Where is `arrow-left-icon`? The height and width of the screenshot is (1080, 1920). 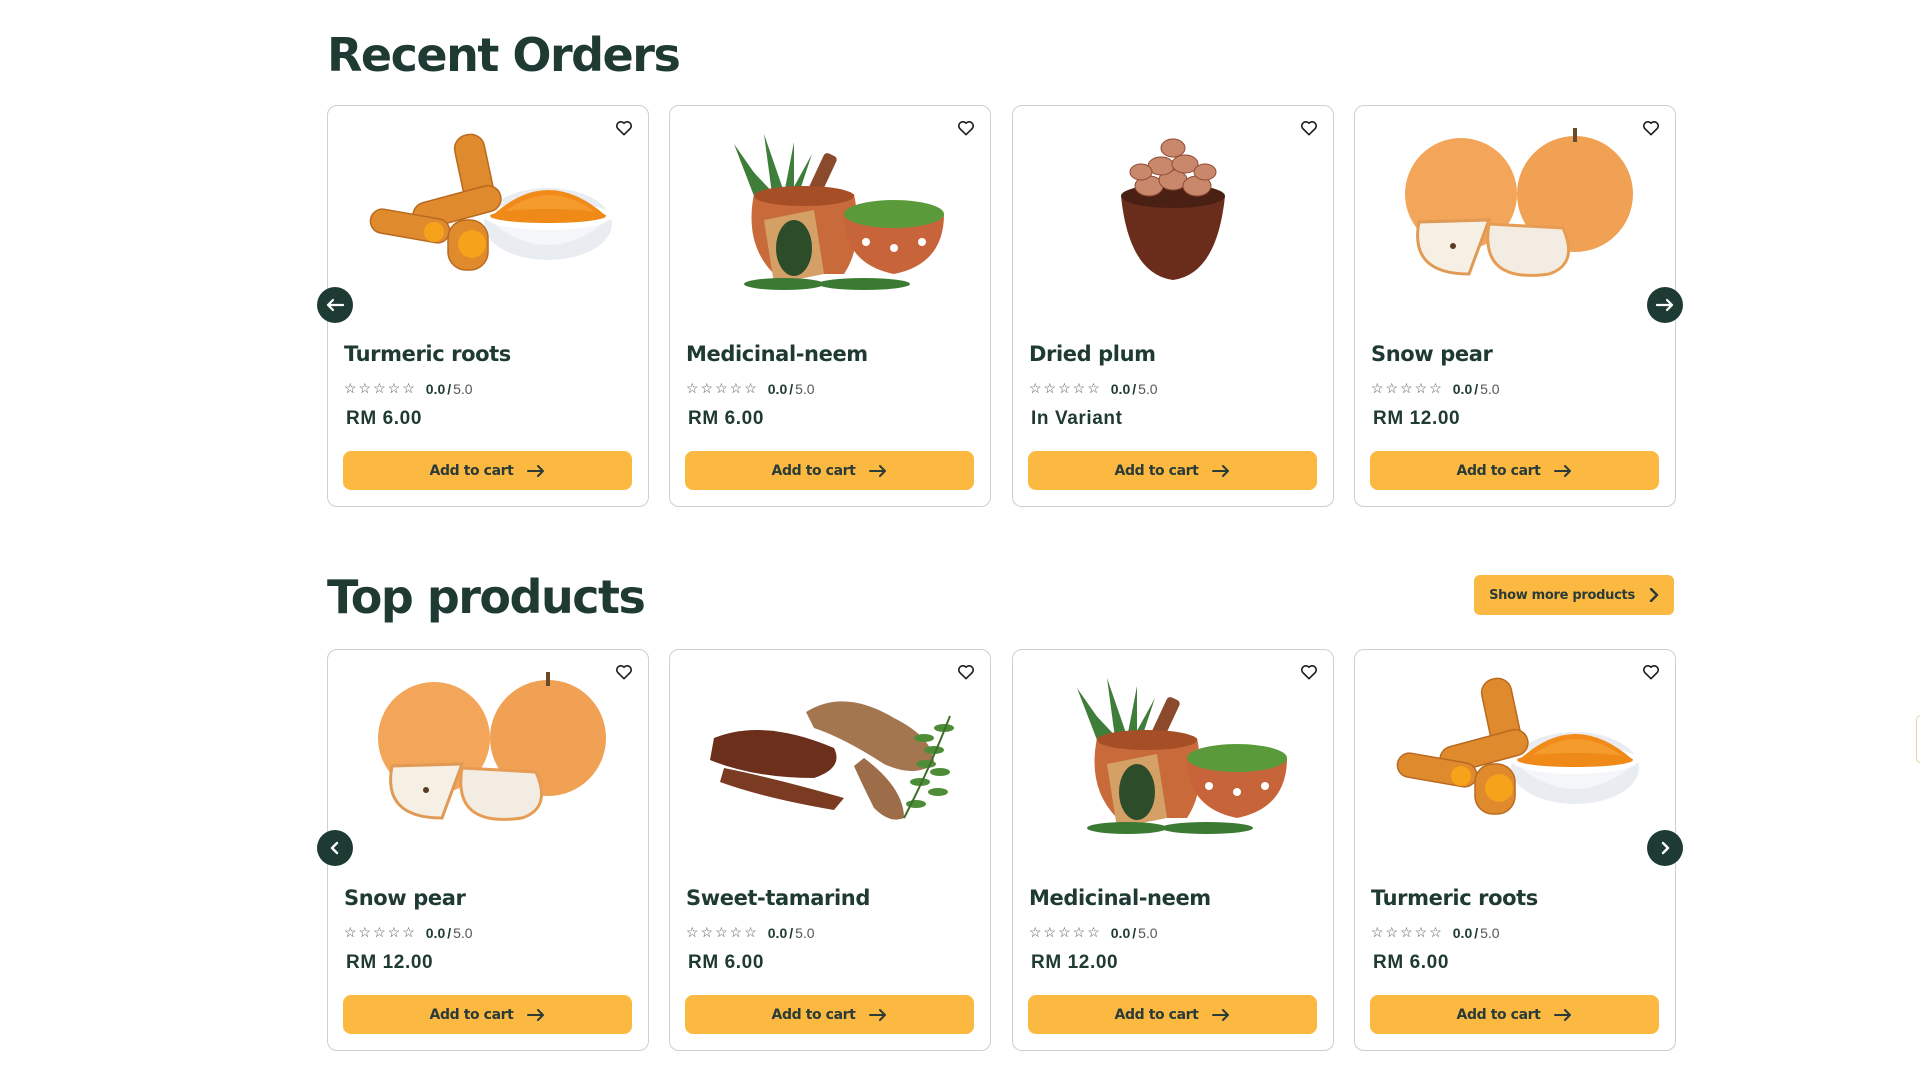 arrow-left-icon is located at coordinates (335, 305).